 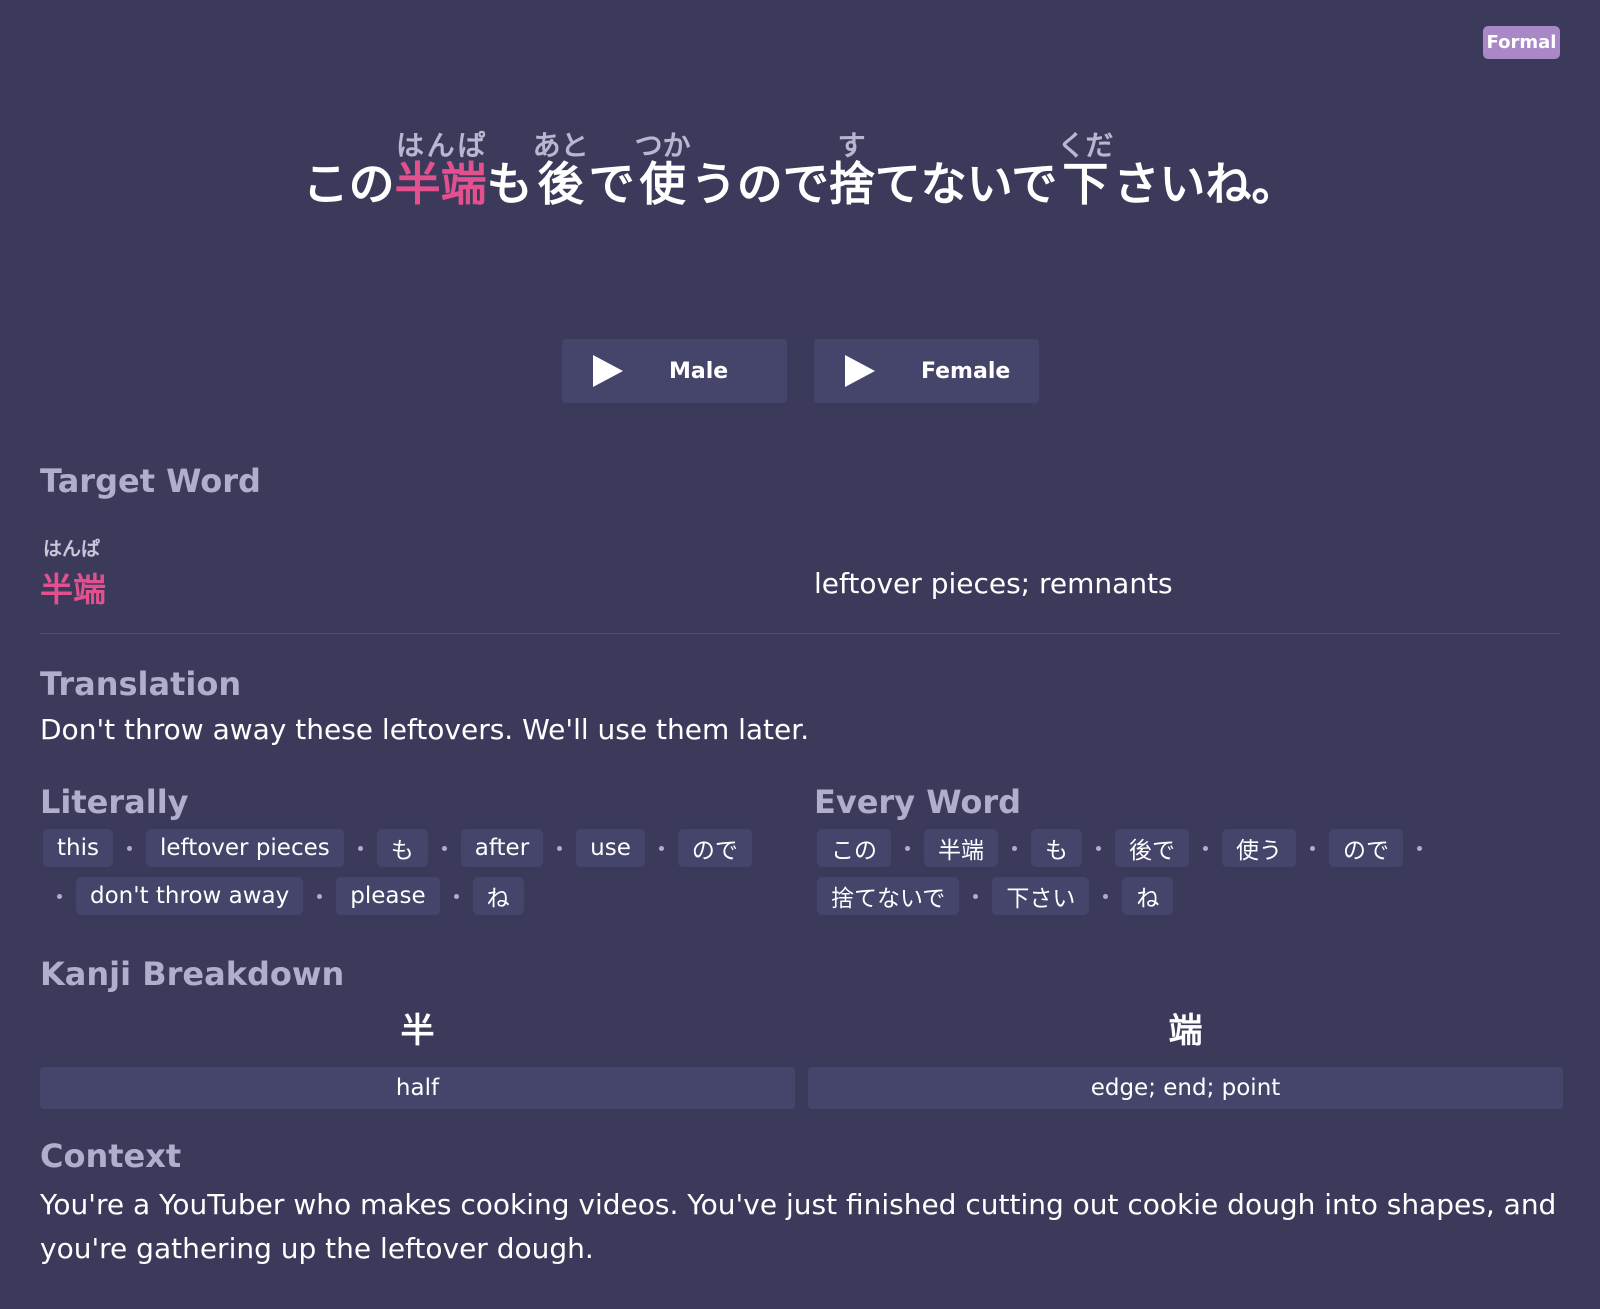 What do you see at coordinates (610, 848) in the screenshot?
I see `literal-chip: use` at bounding box center [610, 848].